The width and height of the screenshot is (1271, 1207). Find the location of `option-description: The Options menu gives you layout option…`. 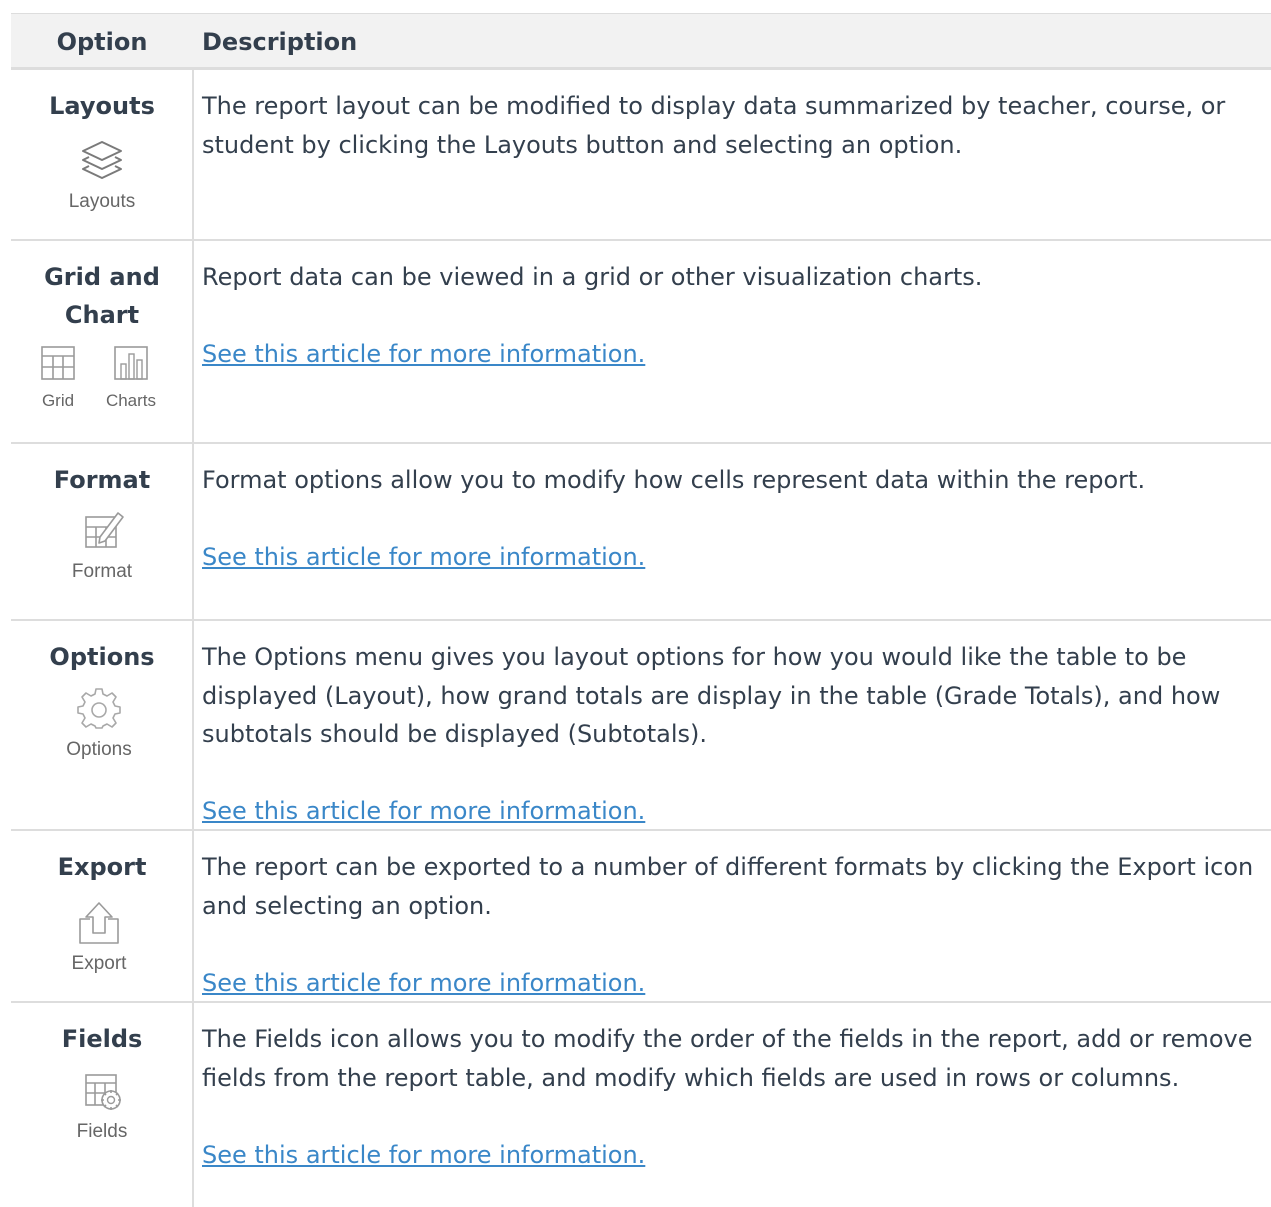

option-description: The Options menu gives you layout option… is located at coordinates (736, 734).